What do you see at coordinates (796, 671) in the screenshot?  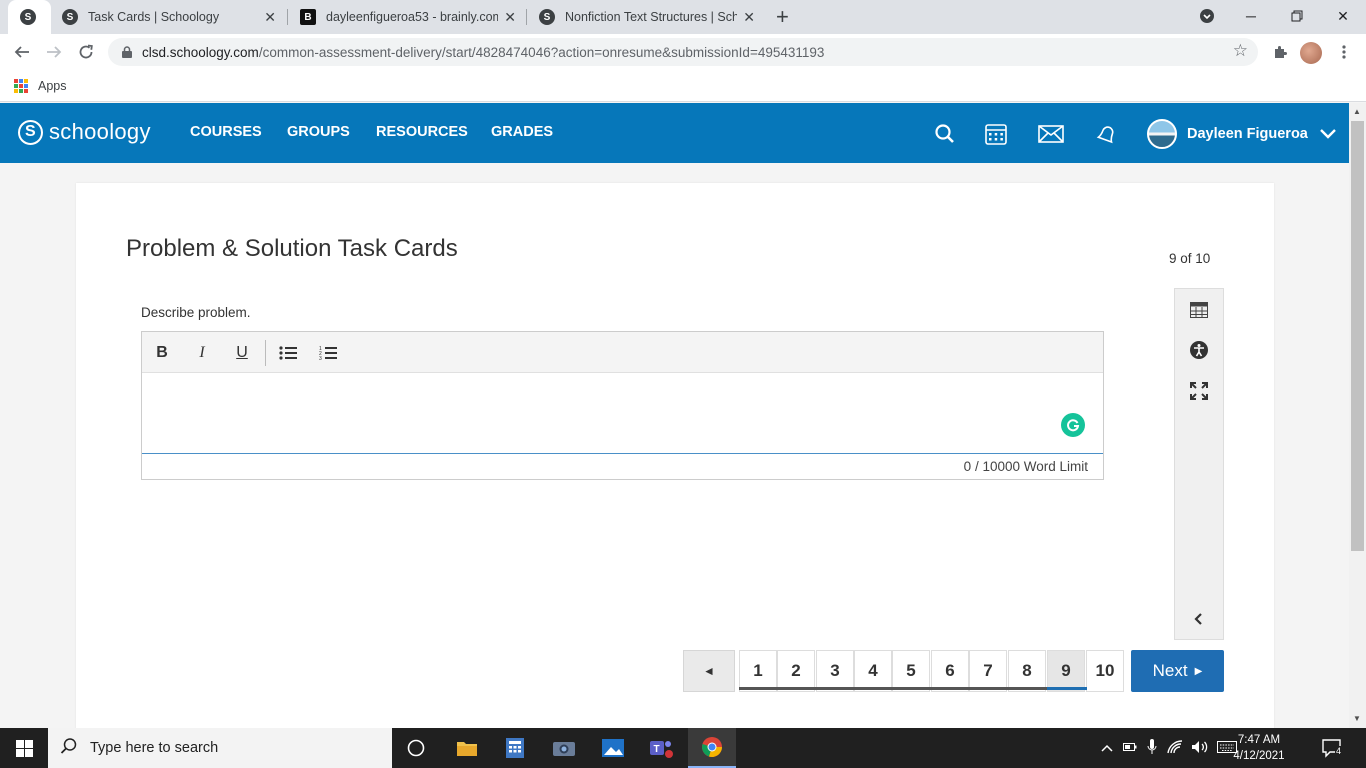 I see `page-button-2: 2` at bounding box center [796, 671].